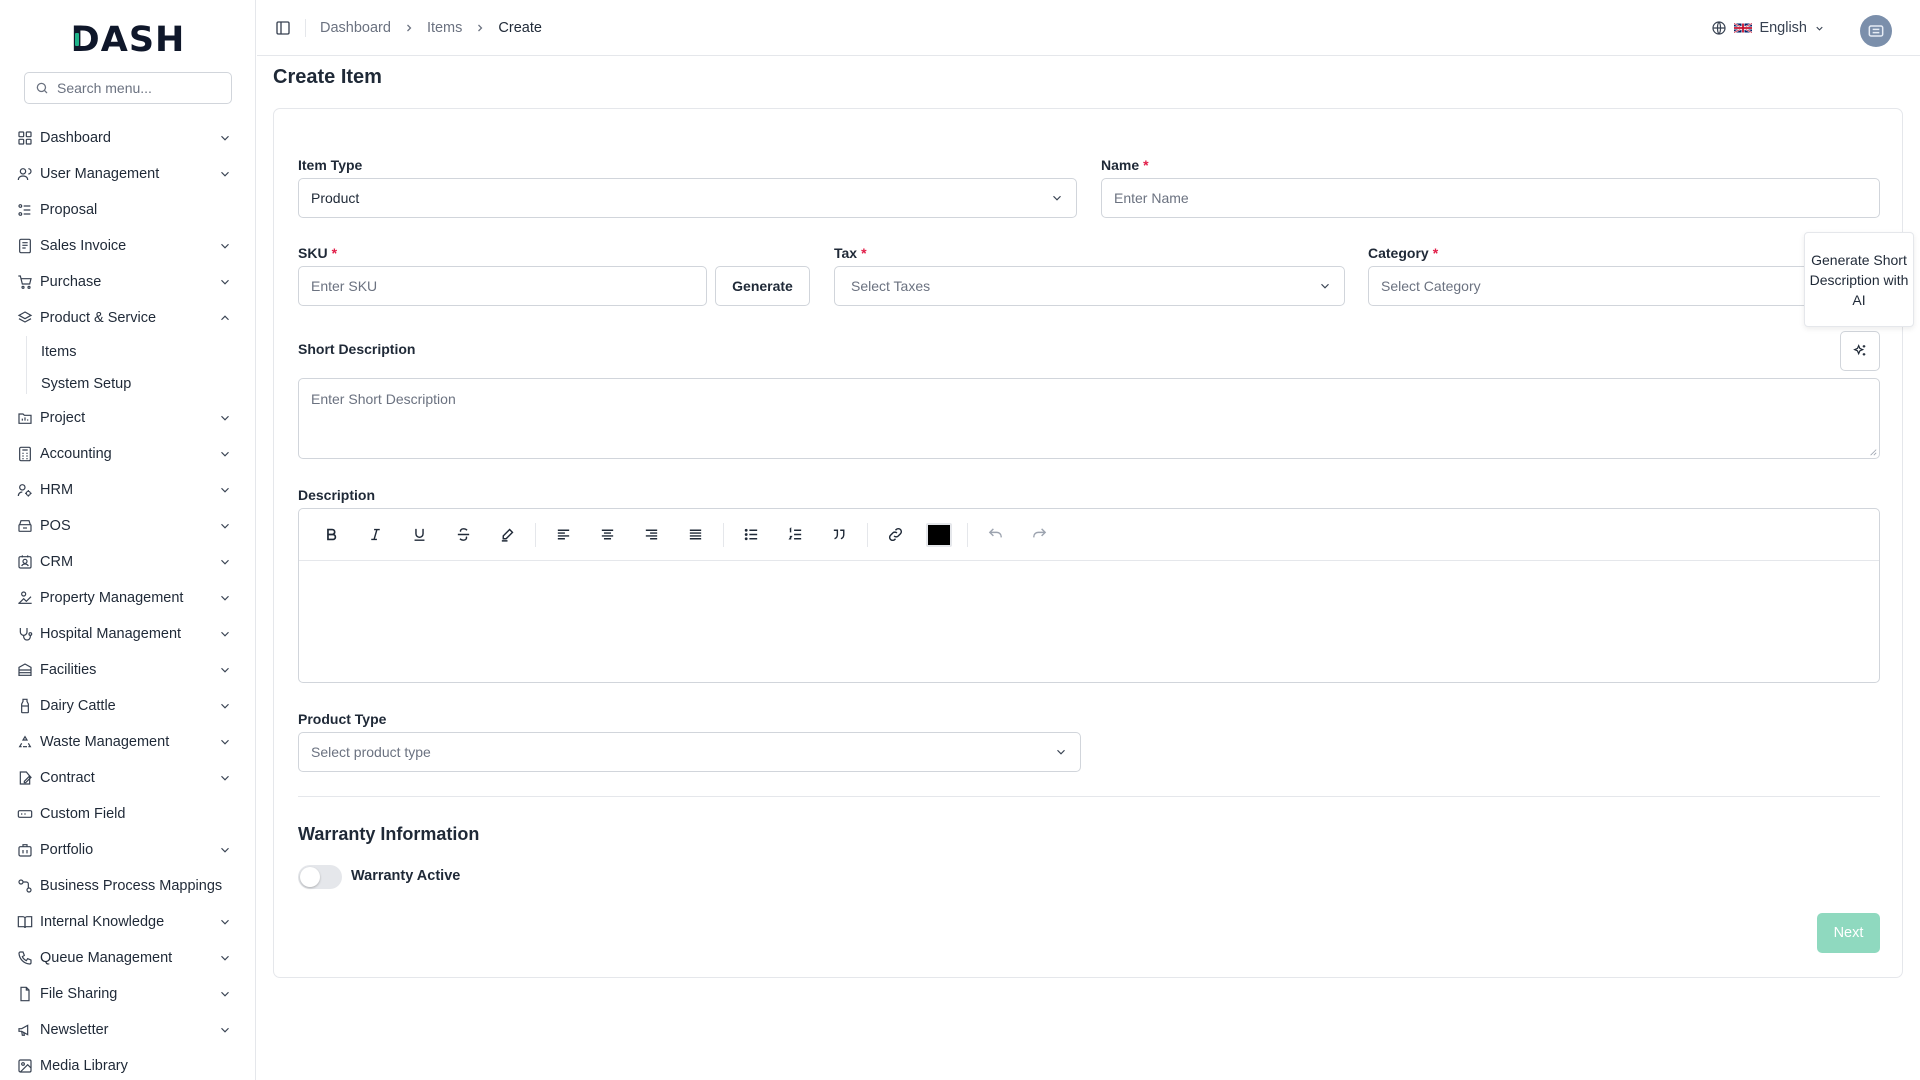  What do you see at coordinates (128, 634) in the screenshot?
I see `sidebar-item-hospital-management: Hospital Management` at bounding box center [128, 634].